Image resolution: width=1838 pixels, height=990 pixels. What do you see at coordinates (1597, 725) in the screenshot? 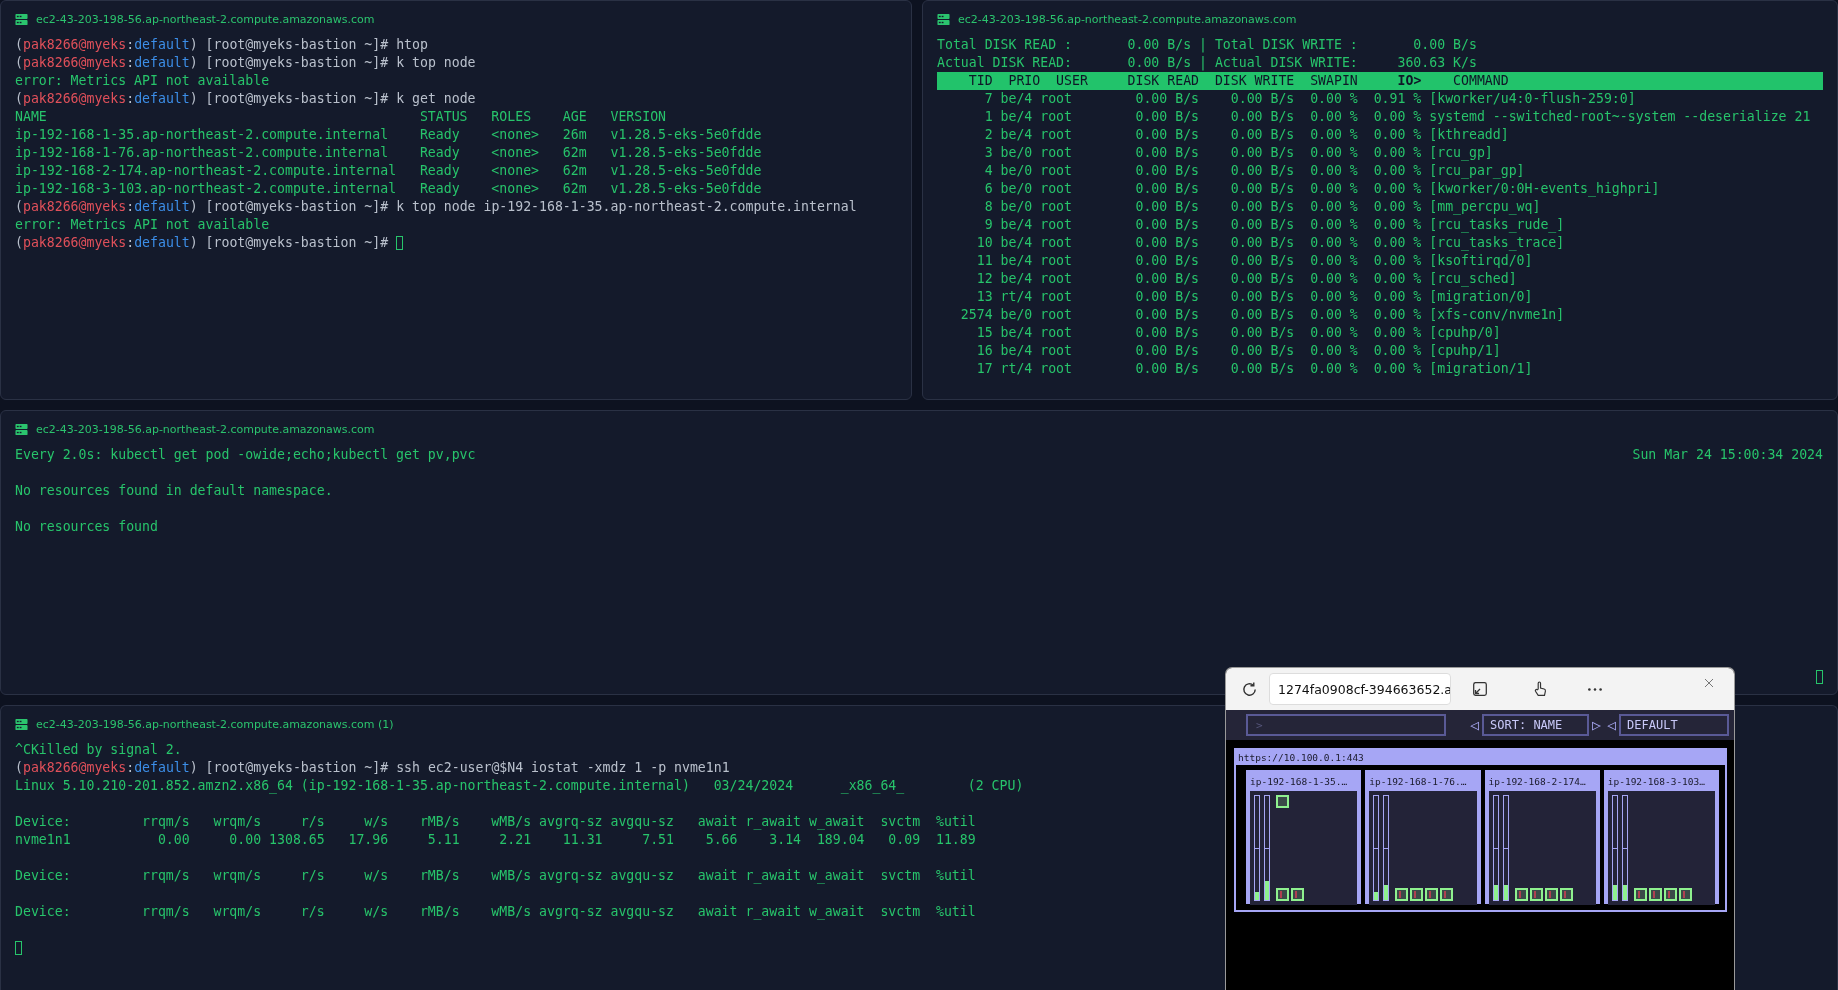
I see `next-arrow: ▷` at bounding box center [1597, 725].